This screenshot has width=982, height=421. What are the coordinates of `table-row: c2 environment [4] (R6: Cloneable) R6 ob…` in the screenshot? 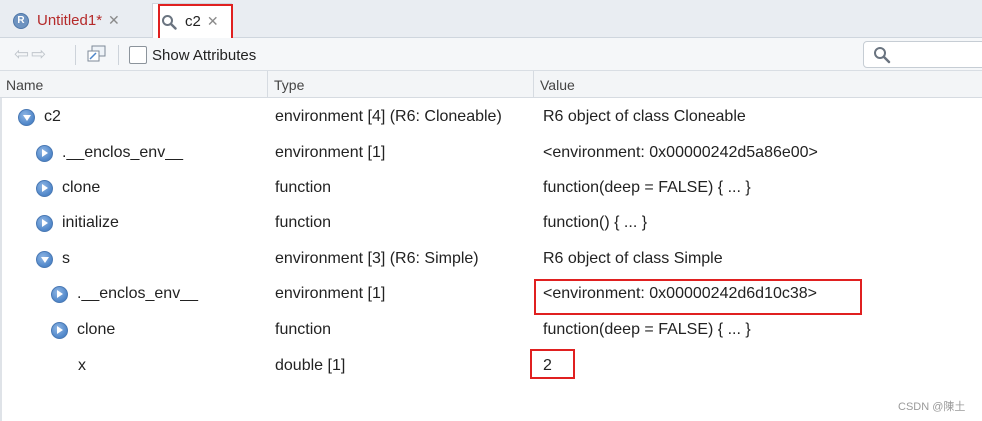 It's located at (491, 117).